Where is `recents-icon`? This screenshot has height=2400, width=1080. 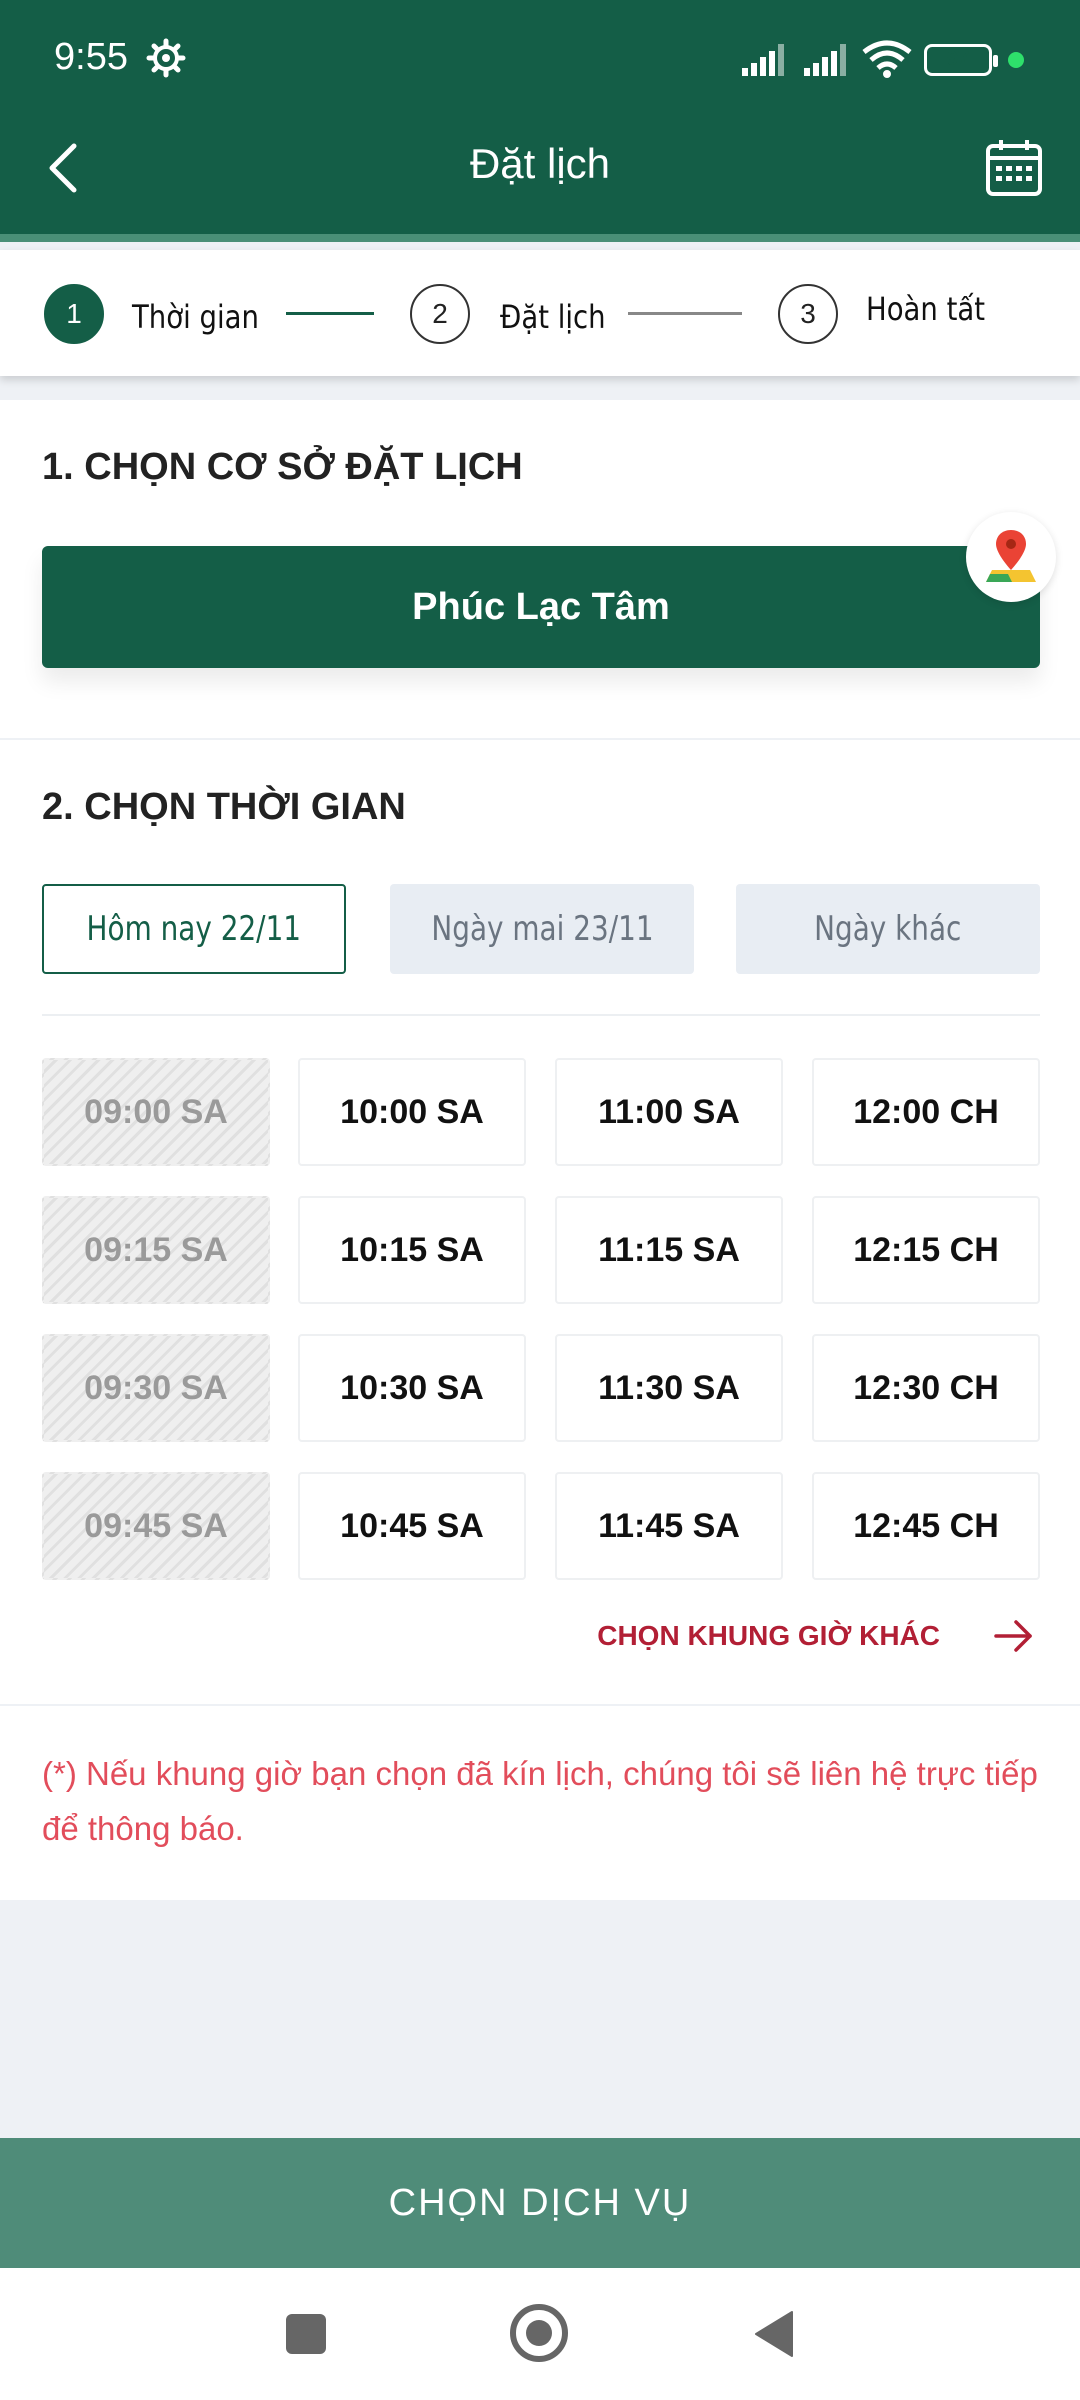
recents-icon is located at coordinates (306, 2334).